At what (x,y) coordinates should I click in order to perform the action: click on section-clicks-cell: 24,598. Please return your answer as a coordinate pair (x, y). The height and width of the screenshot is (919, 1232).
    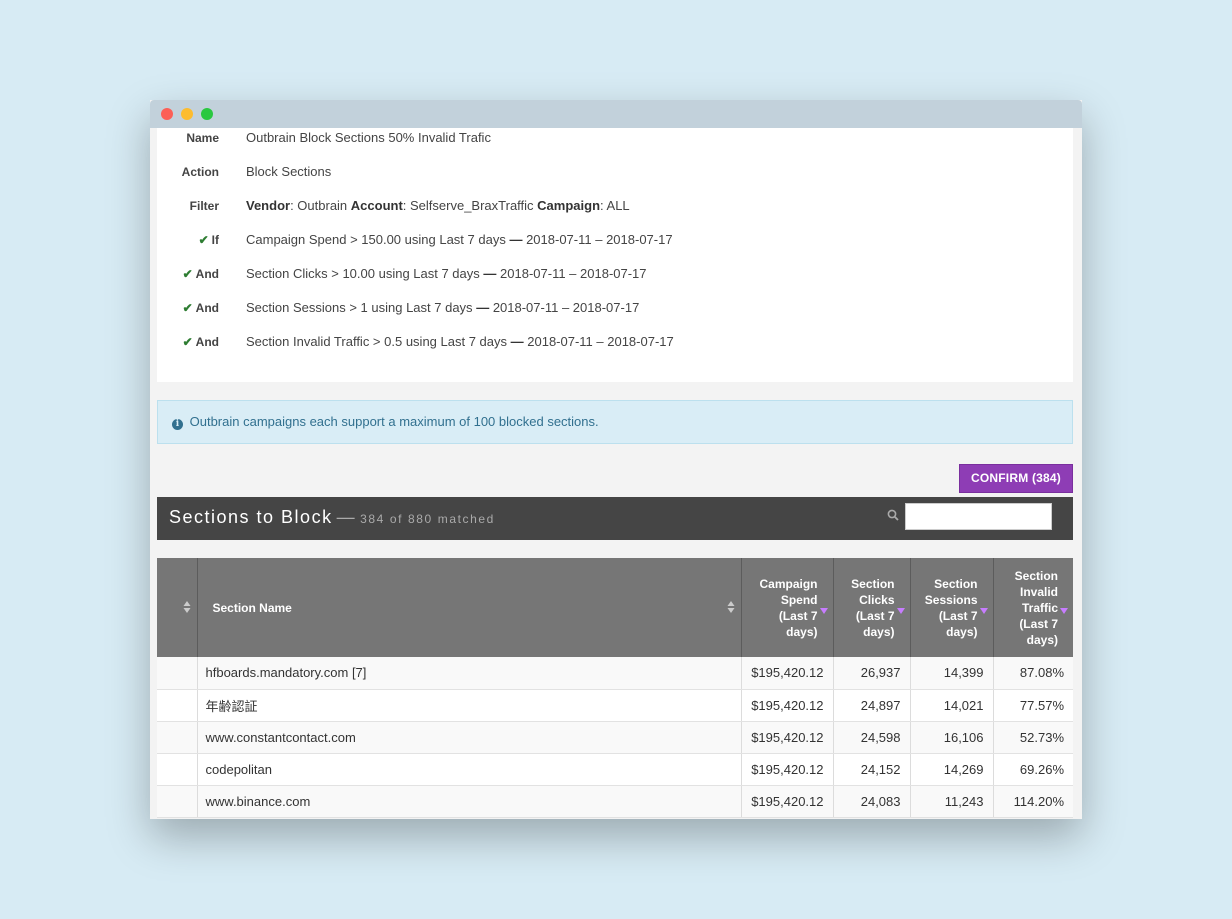
    Looking at the image, I should click on (872, 737).